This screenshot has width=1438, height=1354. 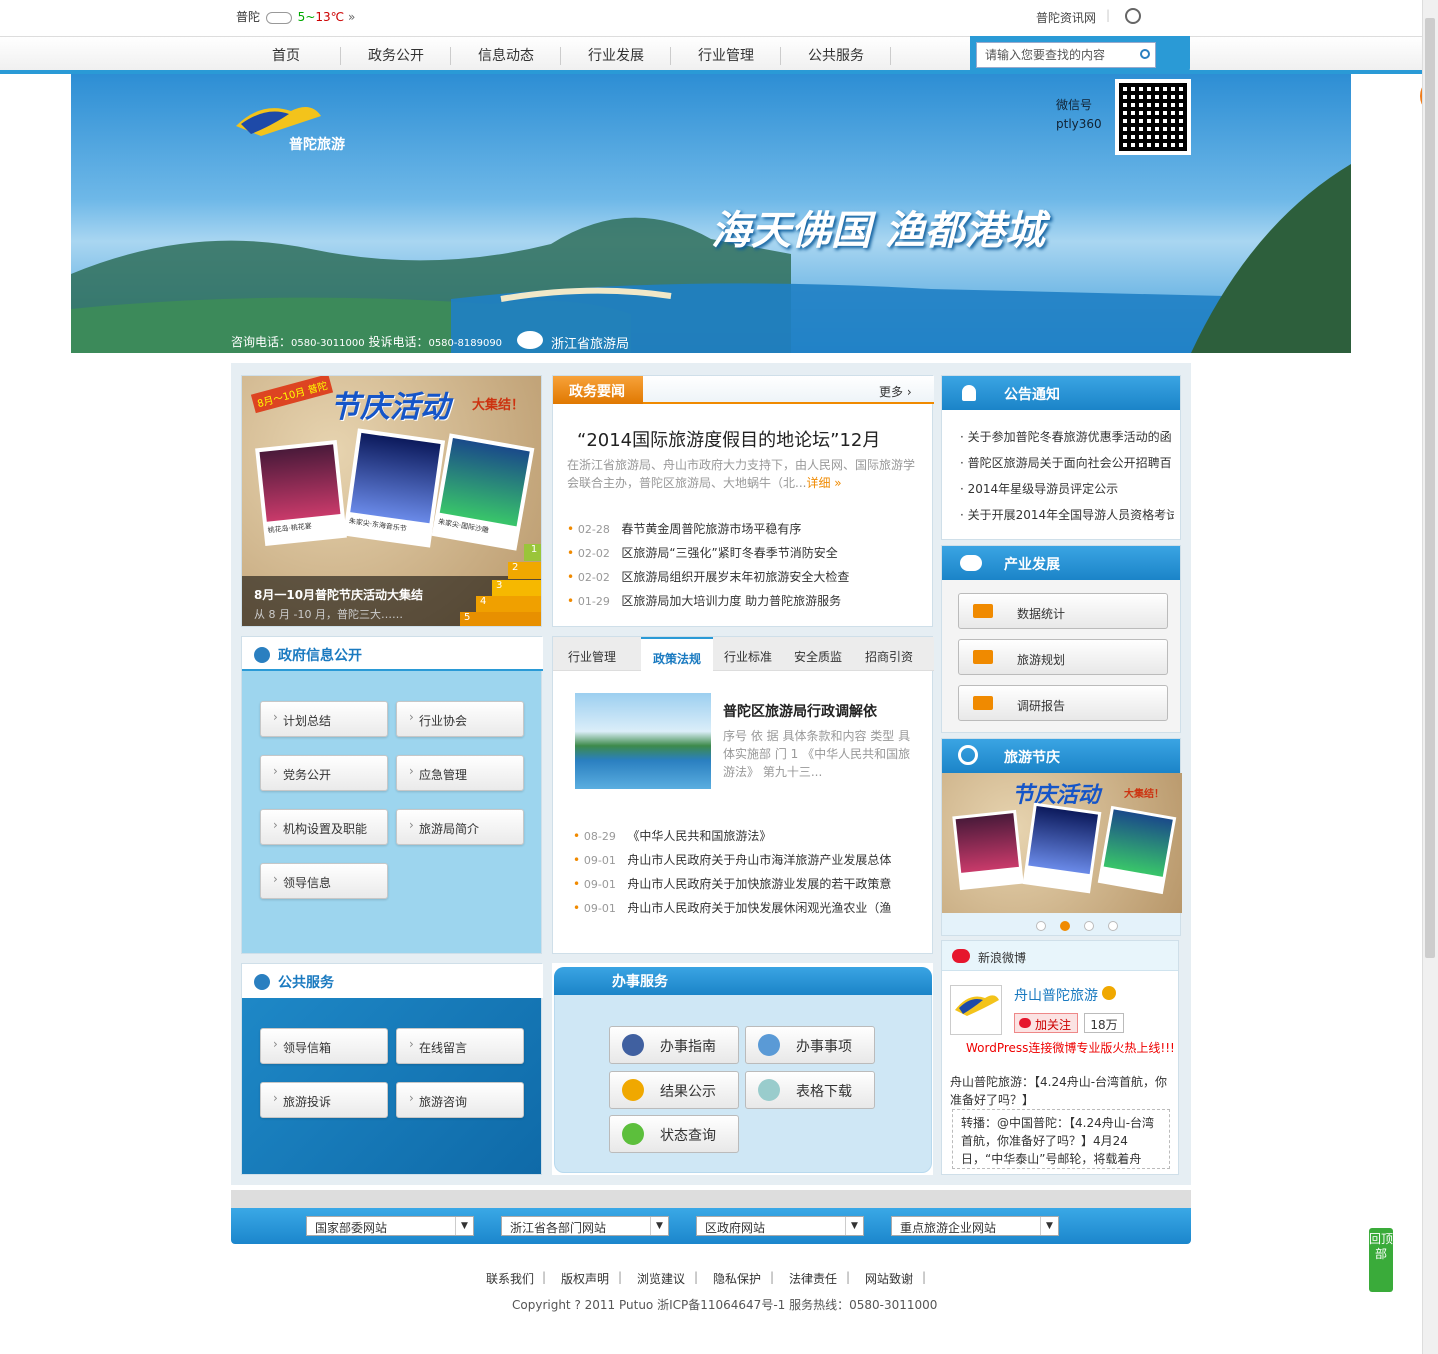 What do you see at coordinates (390, 407) in the screenshot?
I see `promo-title: 节庆活动` at bounding box center [390, 407].